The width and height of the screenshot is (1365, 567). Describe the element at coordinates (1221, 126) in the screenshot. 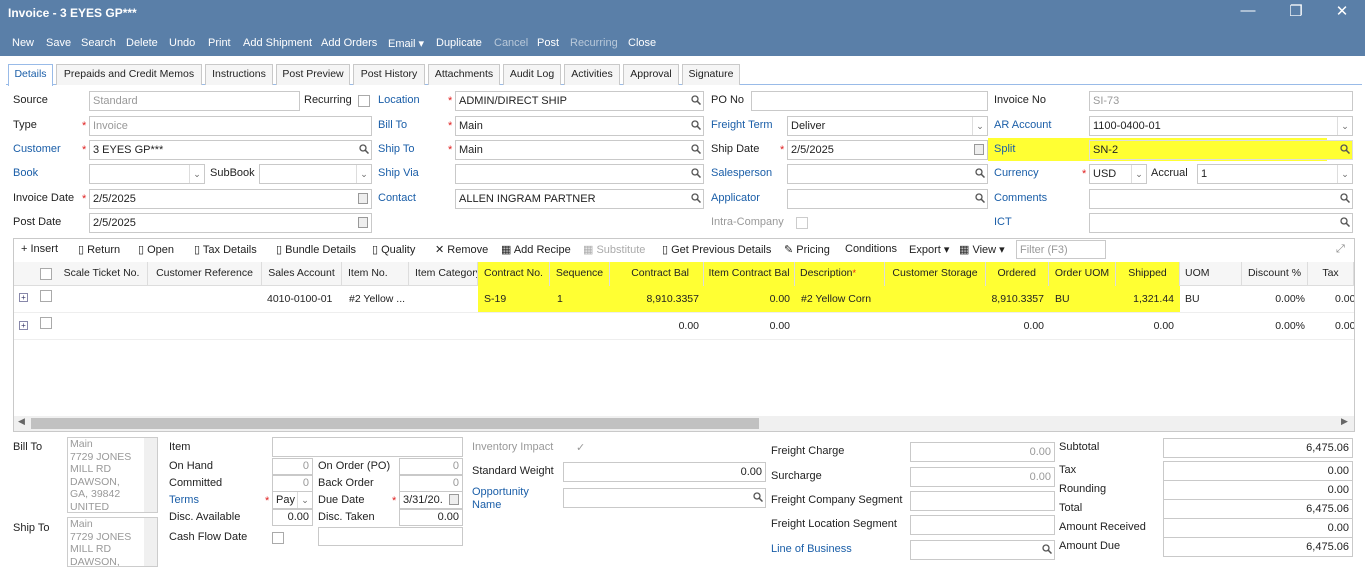

I see `ar-account-field: 1100-0400-01 ⌄` at that location.